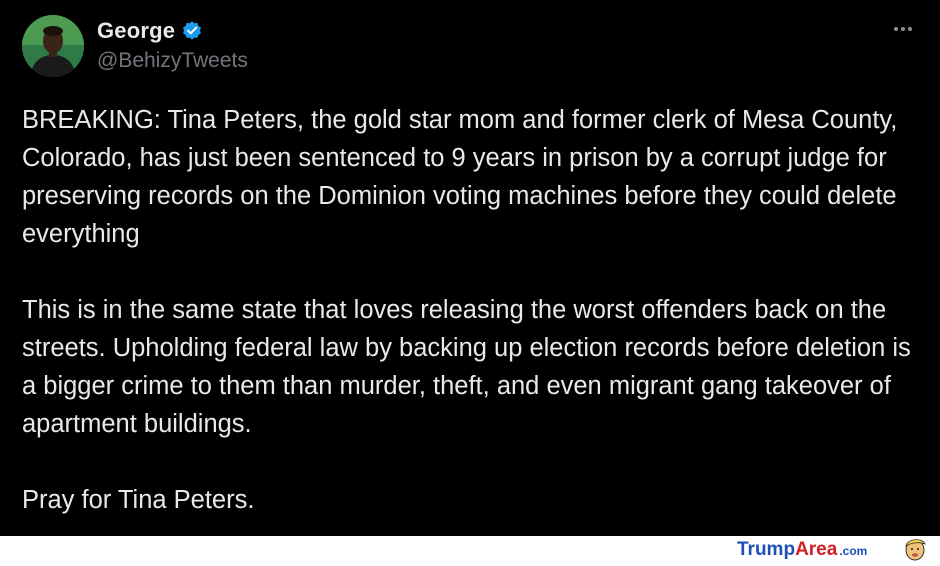  Describe the element at coordinates (172, 61) in the screenshot. I see `author-handle: @BehizyTweets` at that location.